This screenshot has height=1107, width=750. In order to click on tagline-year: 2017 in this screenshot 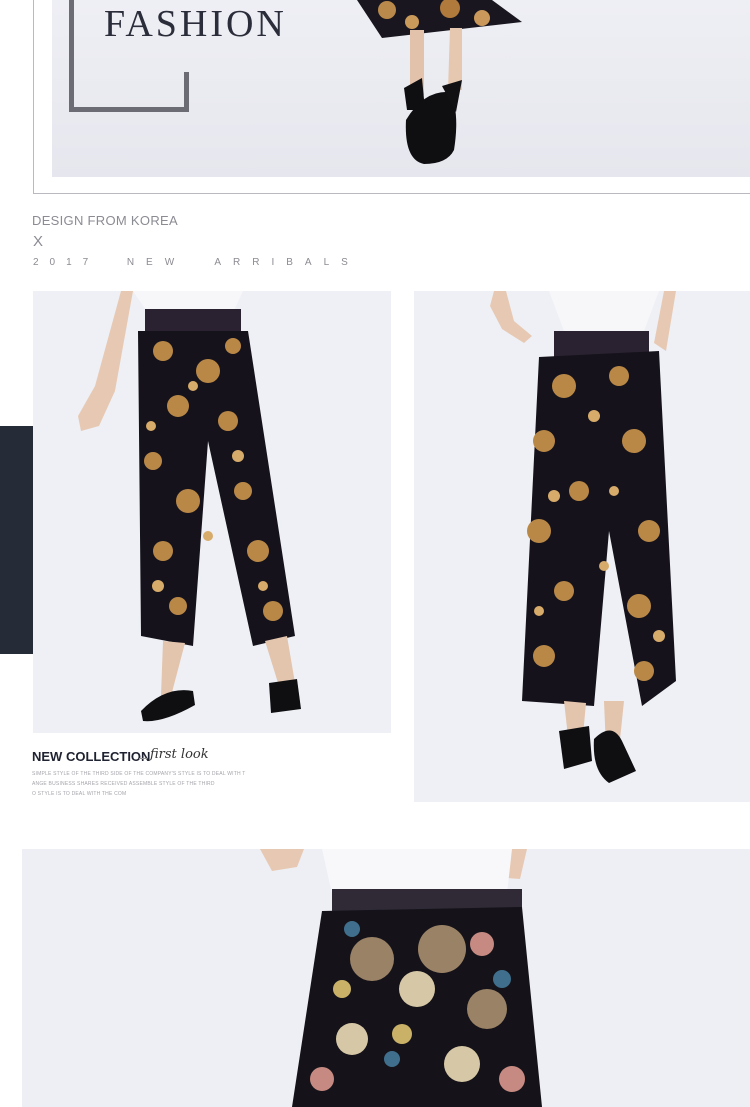, I will do `click(66, 262)`.